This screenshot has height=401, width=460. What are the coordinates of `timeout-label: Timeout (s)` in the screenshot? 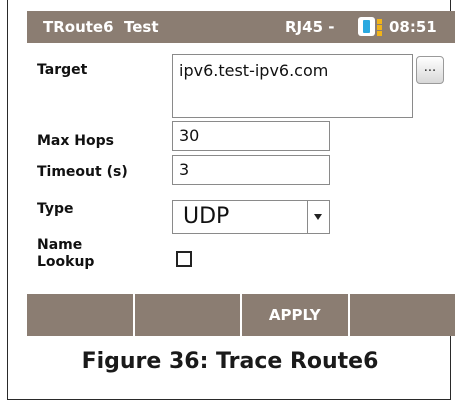 It's located at (82, 172).